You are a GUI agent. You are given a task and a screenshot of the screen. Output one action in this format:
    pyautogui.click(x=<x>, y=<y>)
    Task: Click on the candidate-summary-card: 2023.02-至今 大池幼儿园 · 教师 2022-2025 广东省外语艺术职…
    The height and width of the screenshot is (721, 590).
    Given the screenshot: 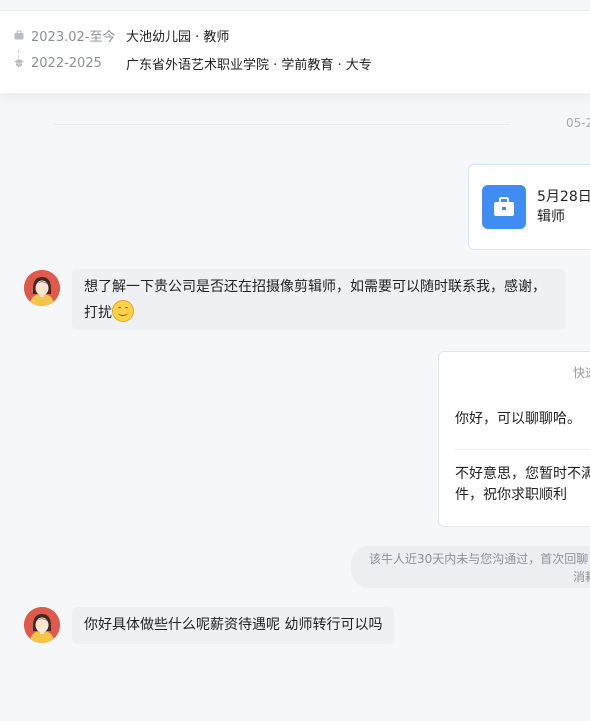 What is the action you would take?
    pyautogui.click(x=295, y=51)
    